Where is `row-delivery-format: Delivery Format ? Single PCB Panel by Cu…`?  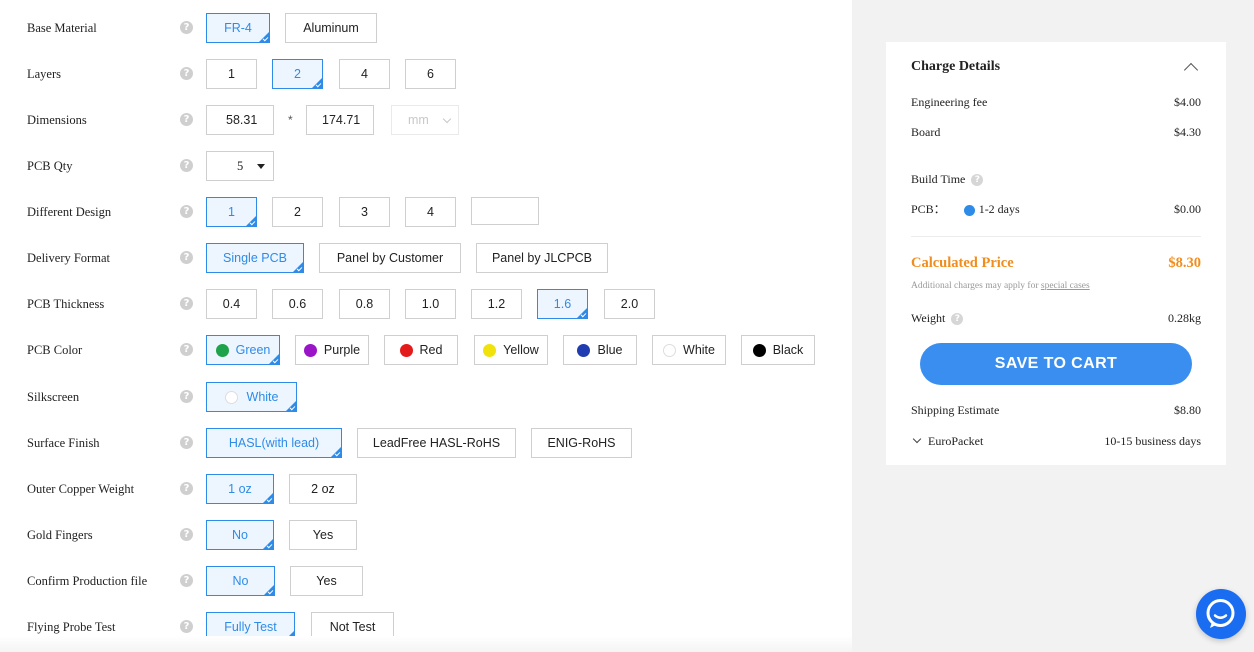
row-delivery-format: Delivery Format ? Single PCB Panel by Cu… is located at coordinates (426, 258).